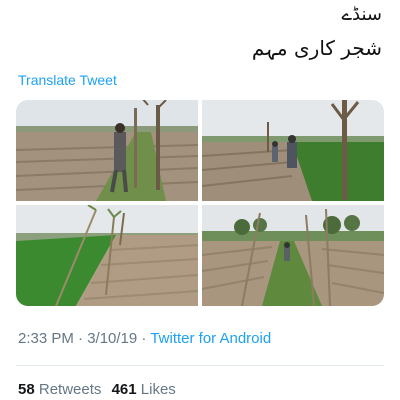  What do you see at coordinates (200, 365) in the screenshot?
I see `divider` at bounding box center [200, 365].